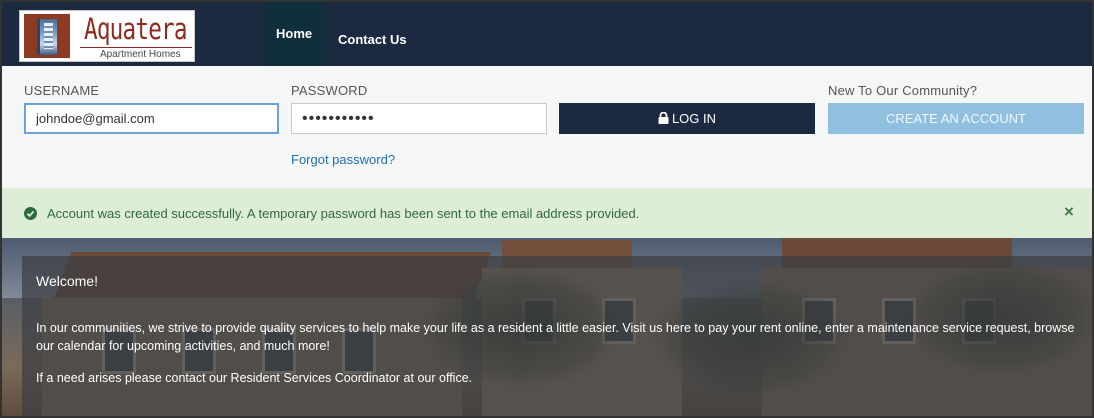 The width and height of the screenshot is (1094, 418). Describe the element at coordinates (663, 118) in the screenshot. I see `lock-icon` at that location.